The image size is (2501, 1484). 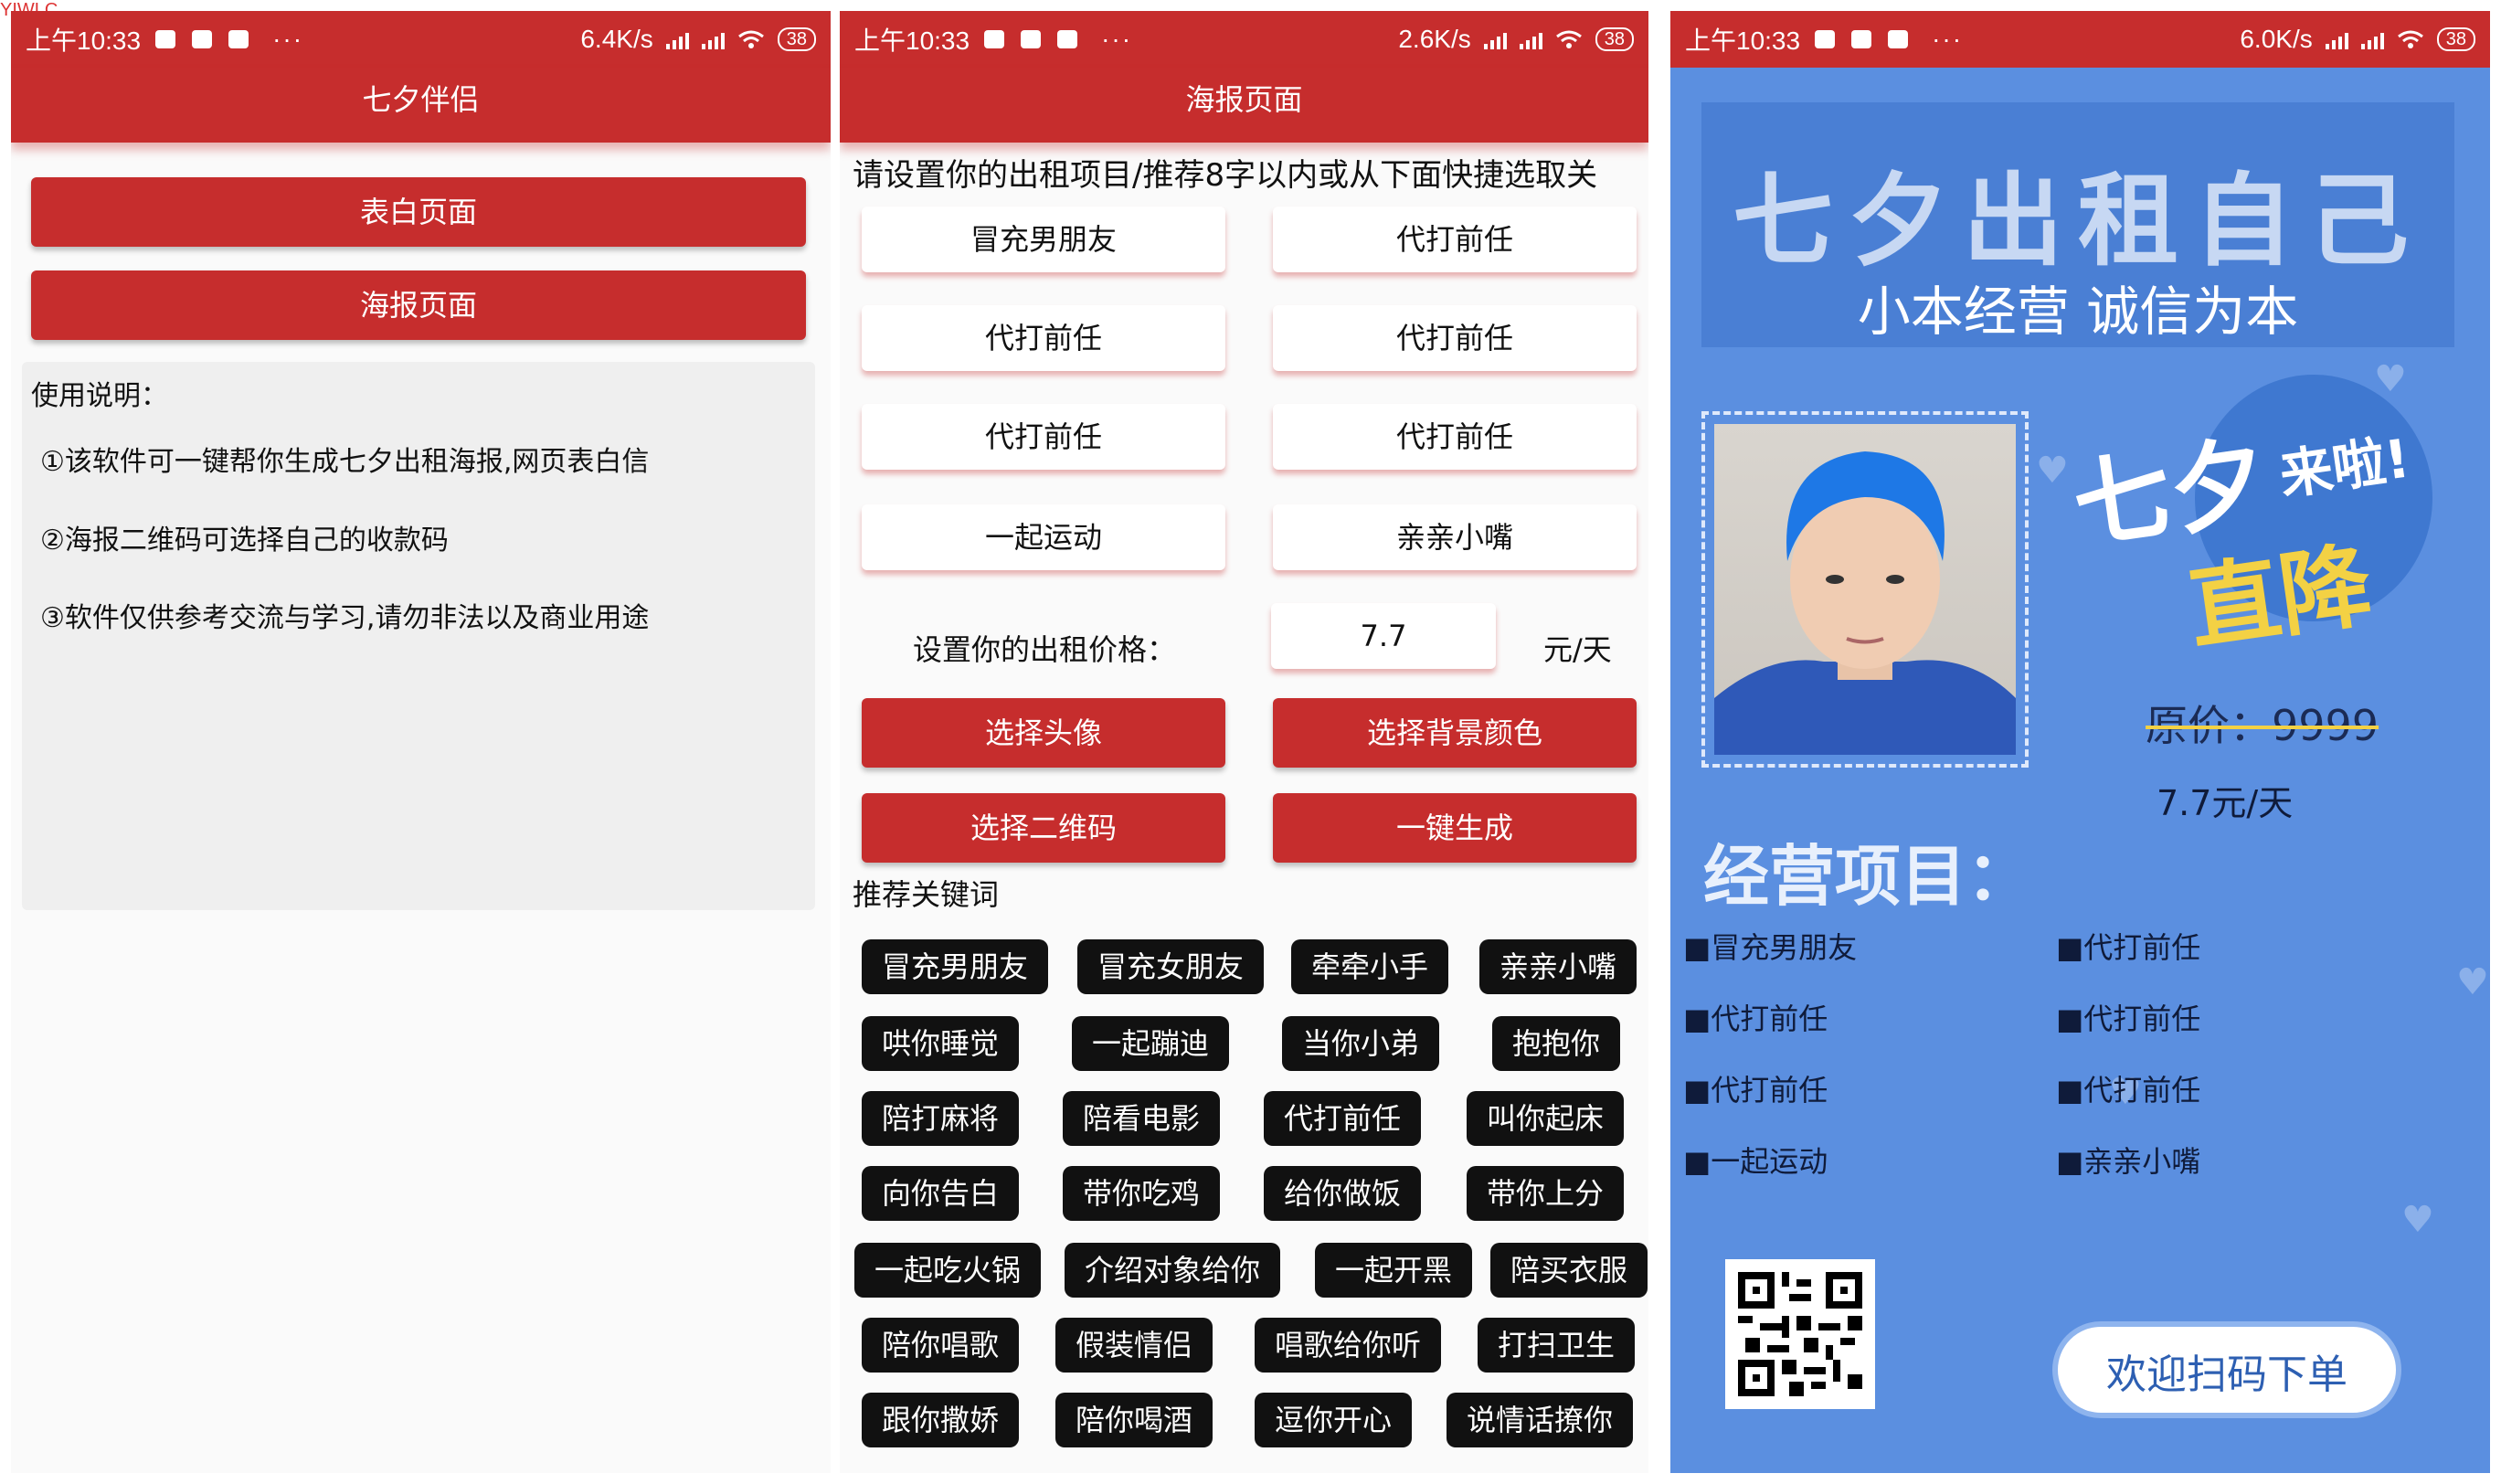 What do you see at coordinates (1558, 966) in the screenshot?
I see `keyword-chip: 亲亲小嘴` at bounding box center [1558, 966].